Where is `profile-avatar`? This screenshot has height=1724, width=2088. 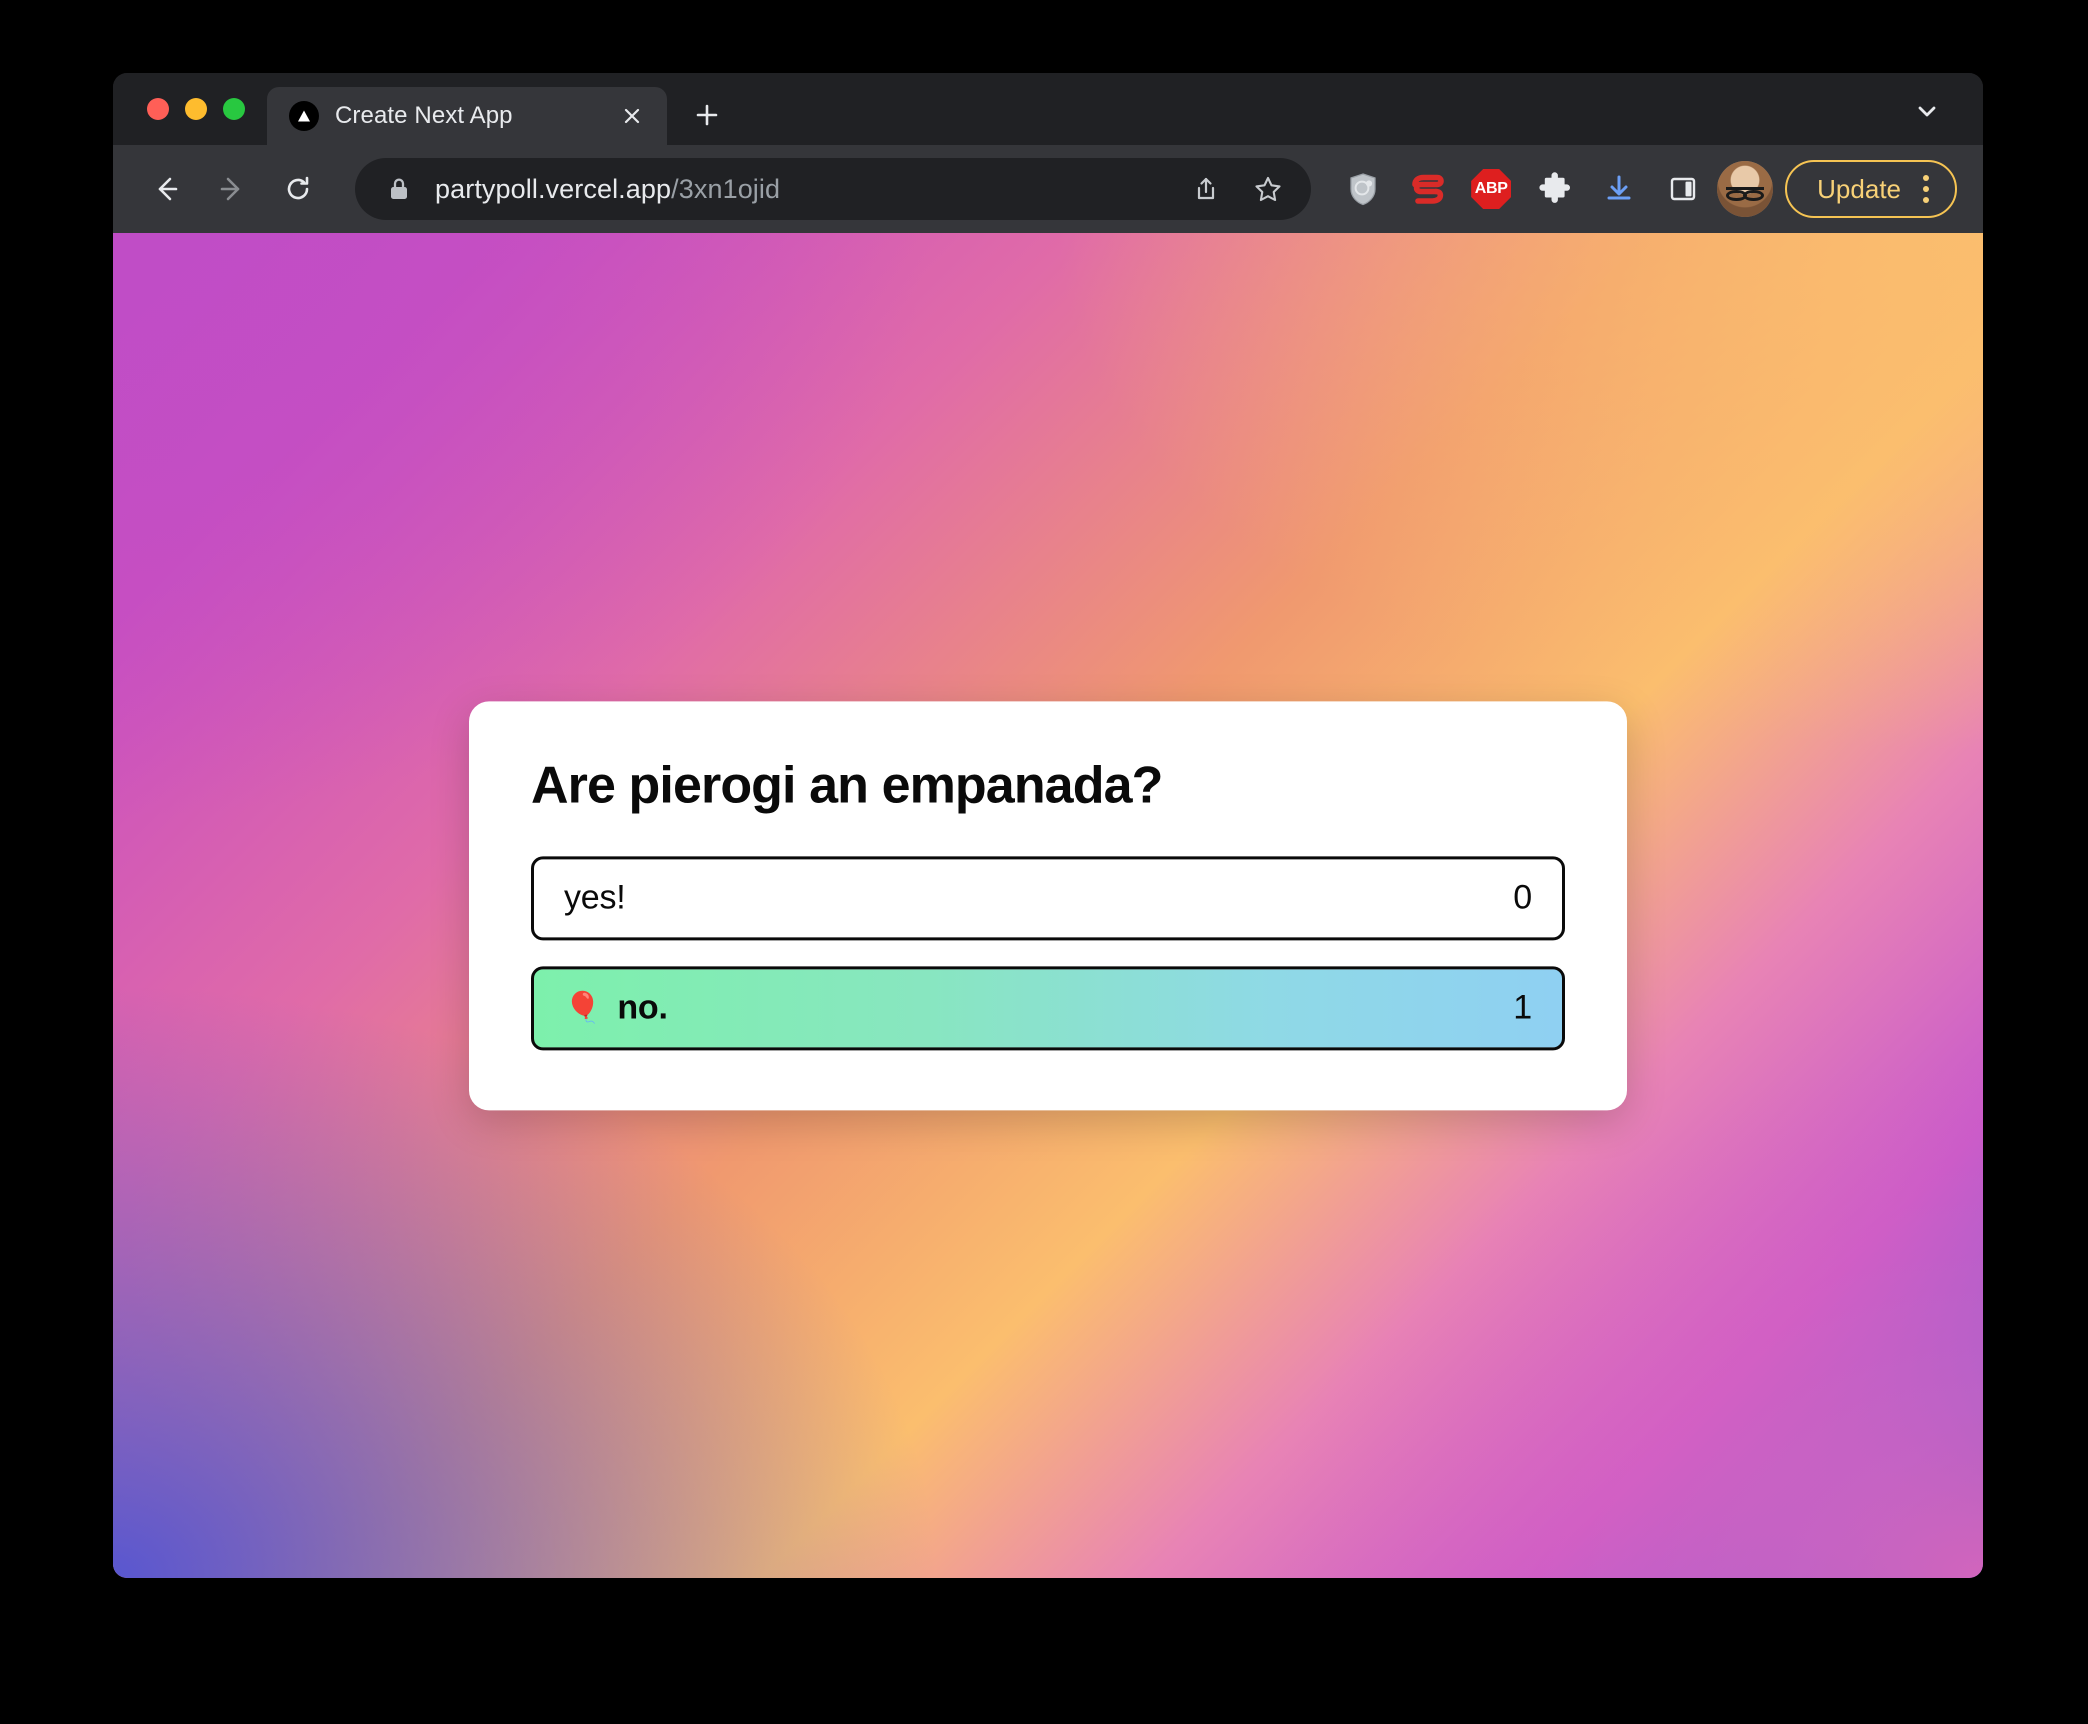
profile-avatar is located at coordinates (1745, 189).